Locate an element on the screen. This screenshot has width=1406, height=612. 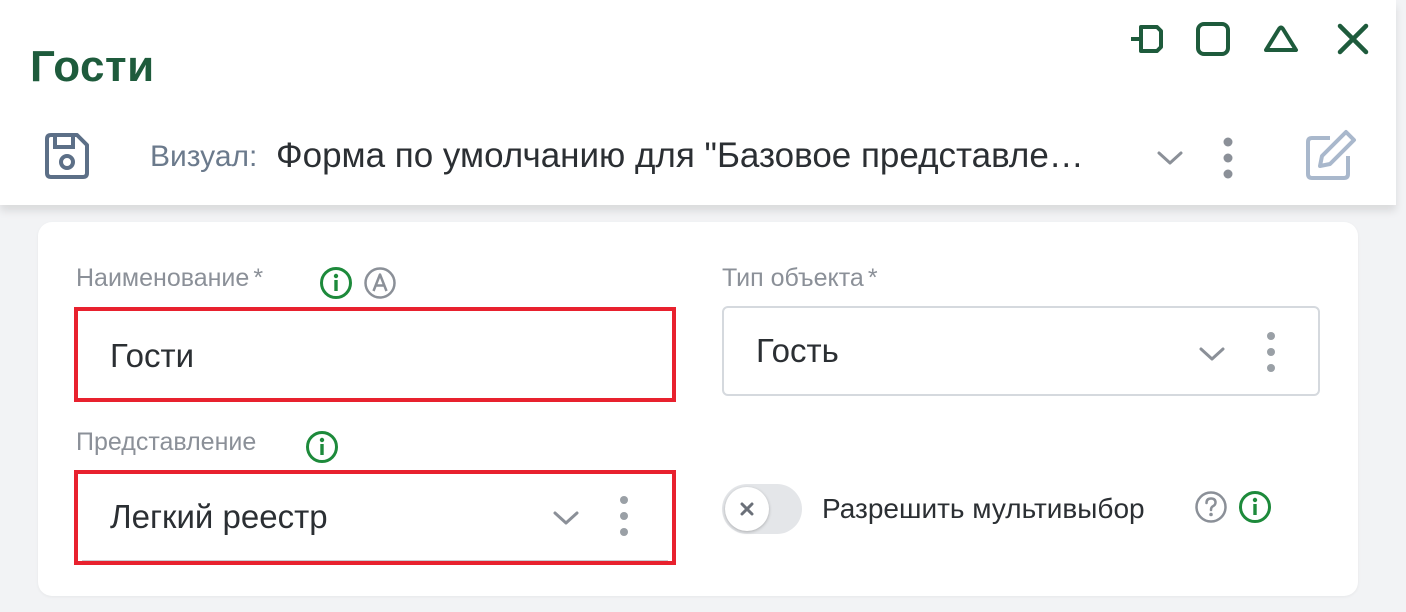
close-icon is located at coordinates (1353, 39).